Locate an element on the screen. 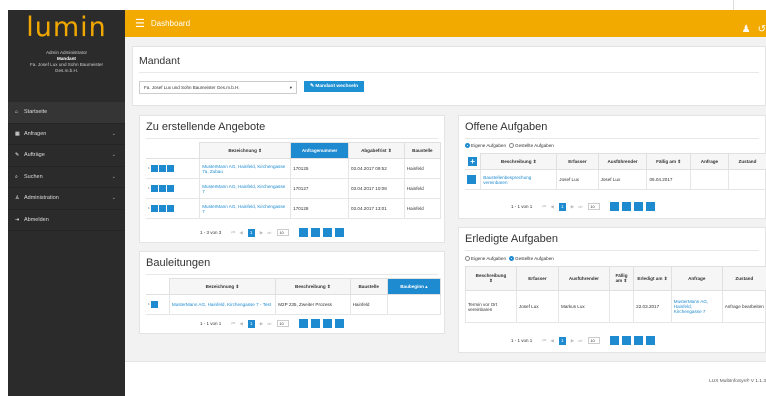  sidebar-item-suchen: ⌕ Suchen ⌄ is located at coordinates (66, 177).